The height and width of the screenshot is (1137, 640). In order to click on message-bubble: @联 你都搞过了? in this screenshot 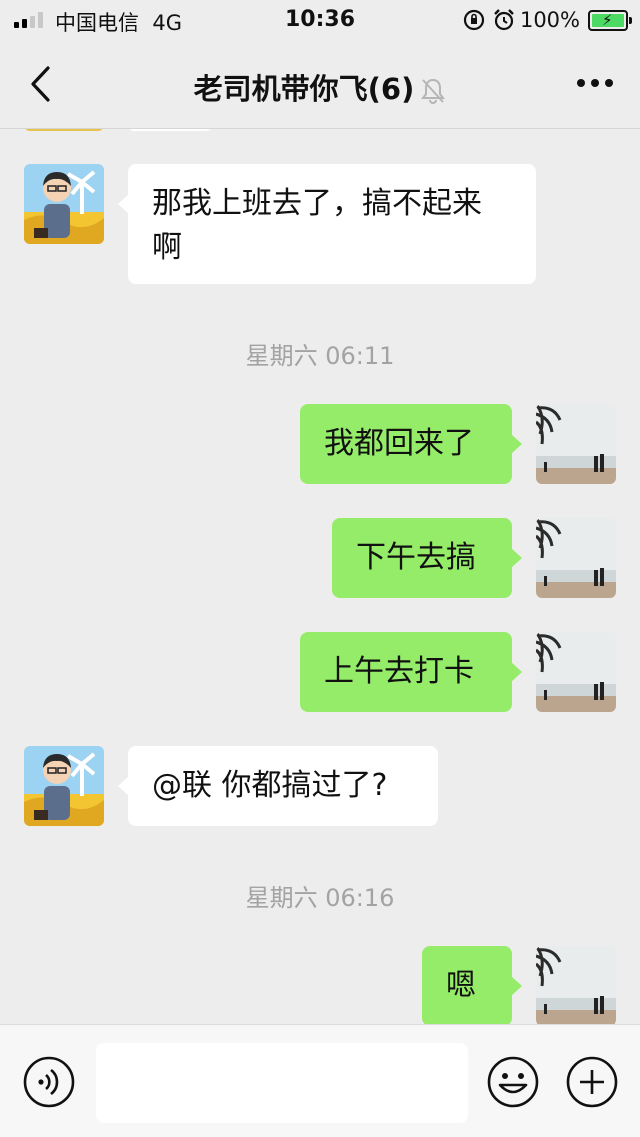, I will do `click(278, 786)`.